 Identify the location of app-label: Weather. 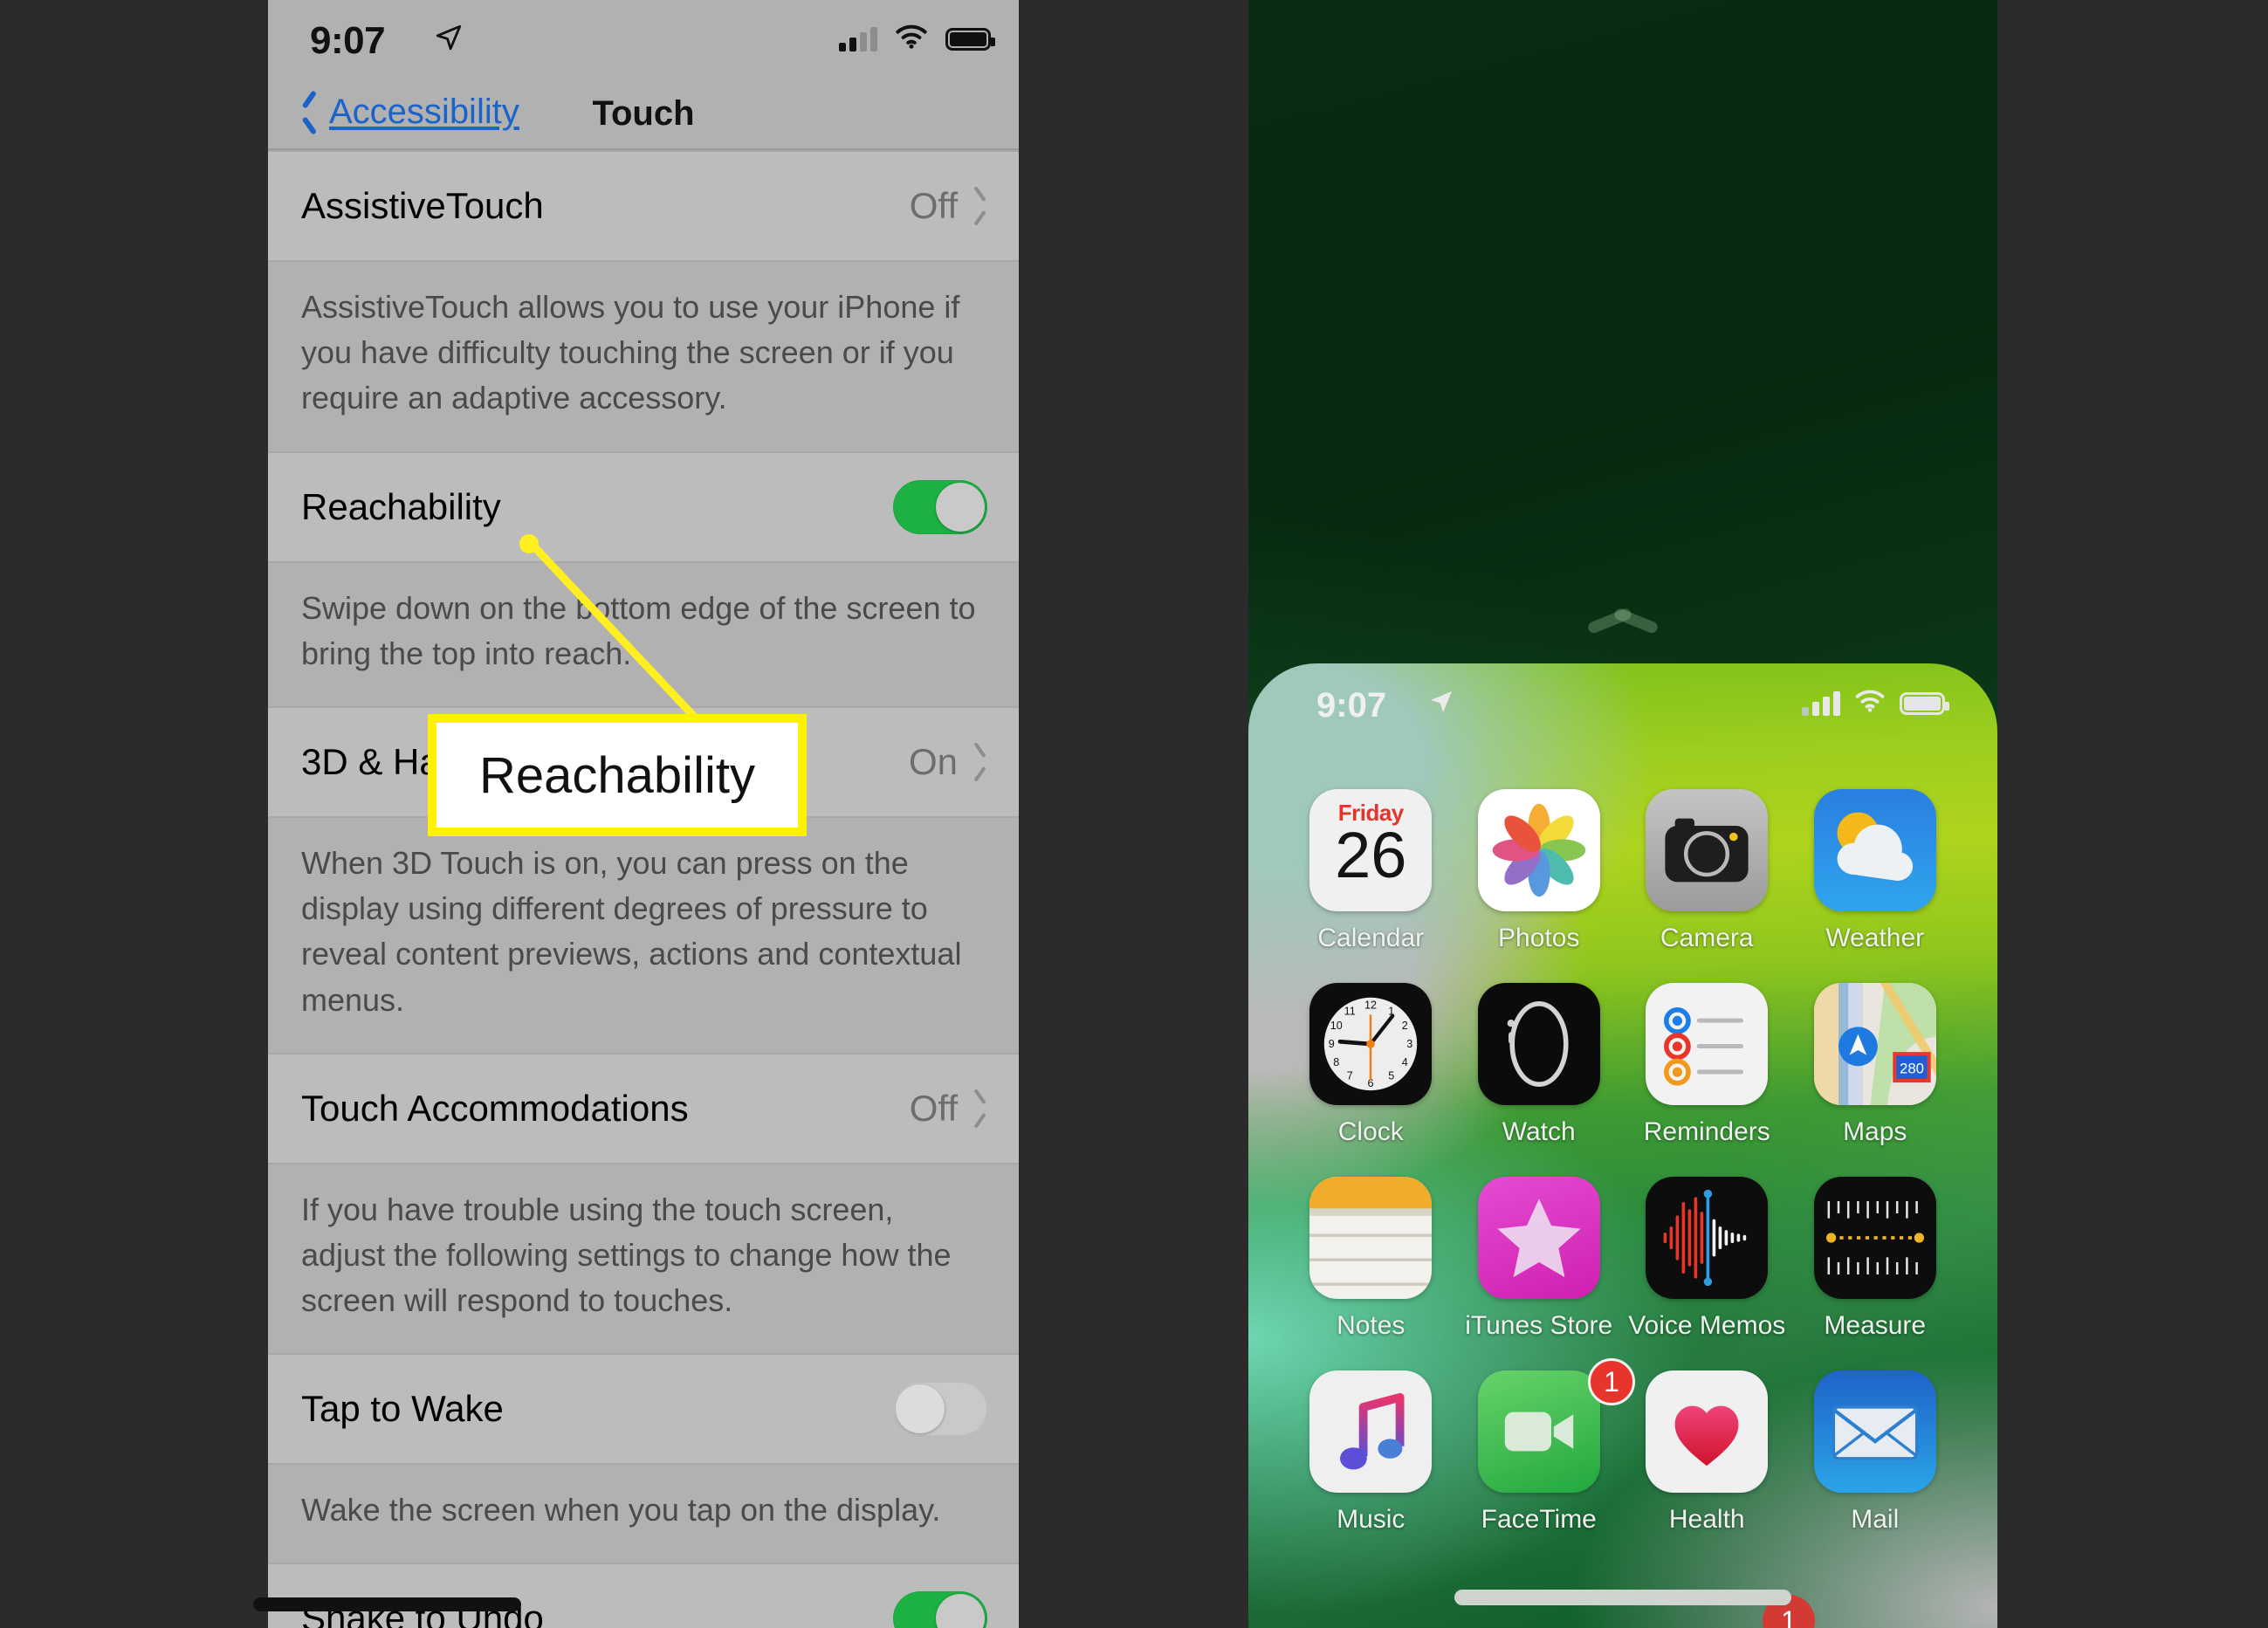
(1875, 938).